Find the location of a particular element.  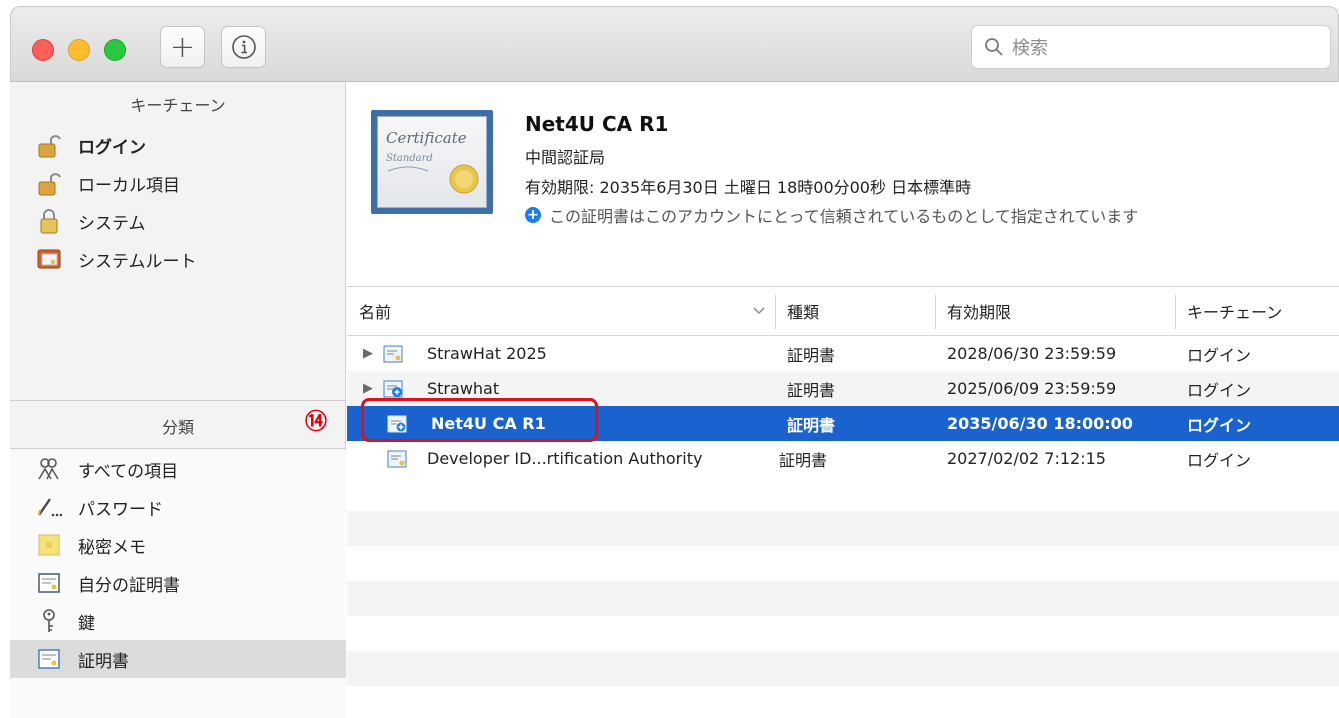

sidebar-item-label: システムルート is located at coordinates (137, 261).